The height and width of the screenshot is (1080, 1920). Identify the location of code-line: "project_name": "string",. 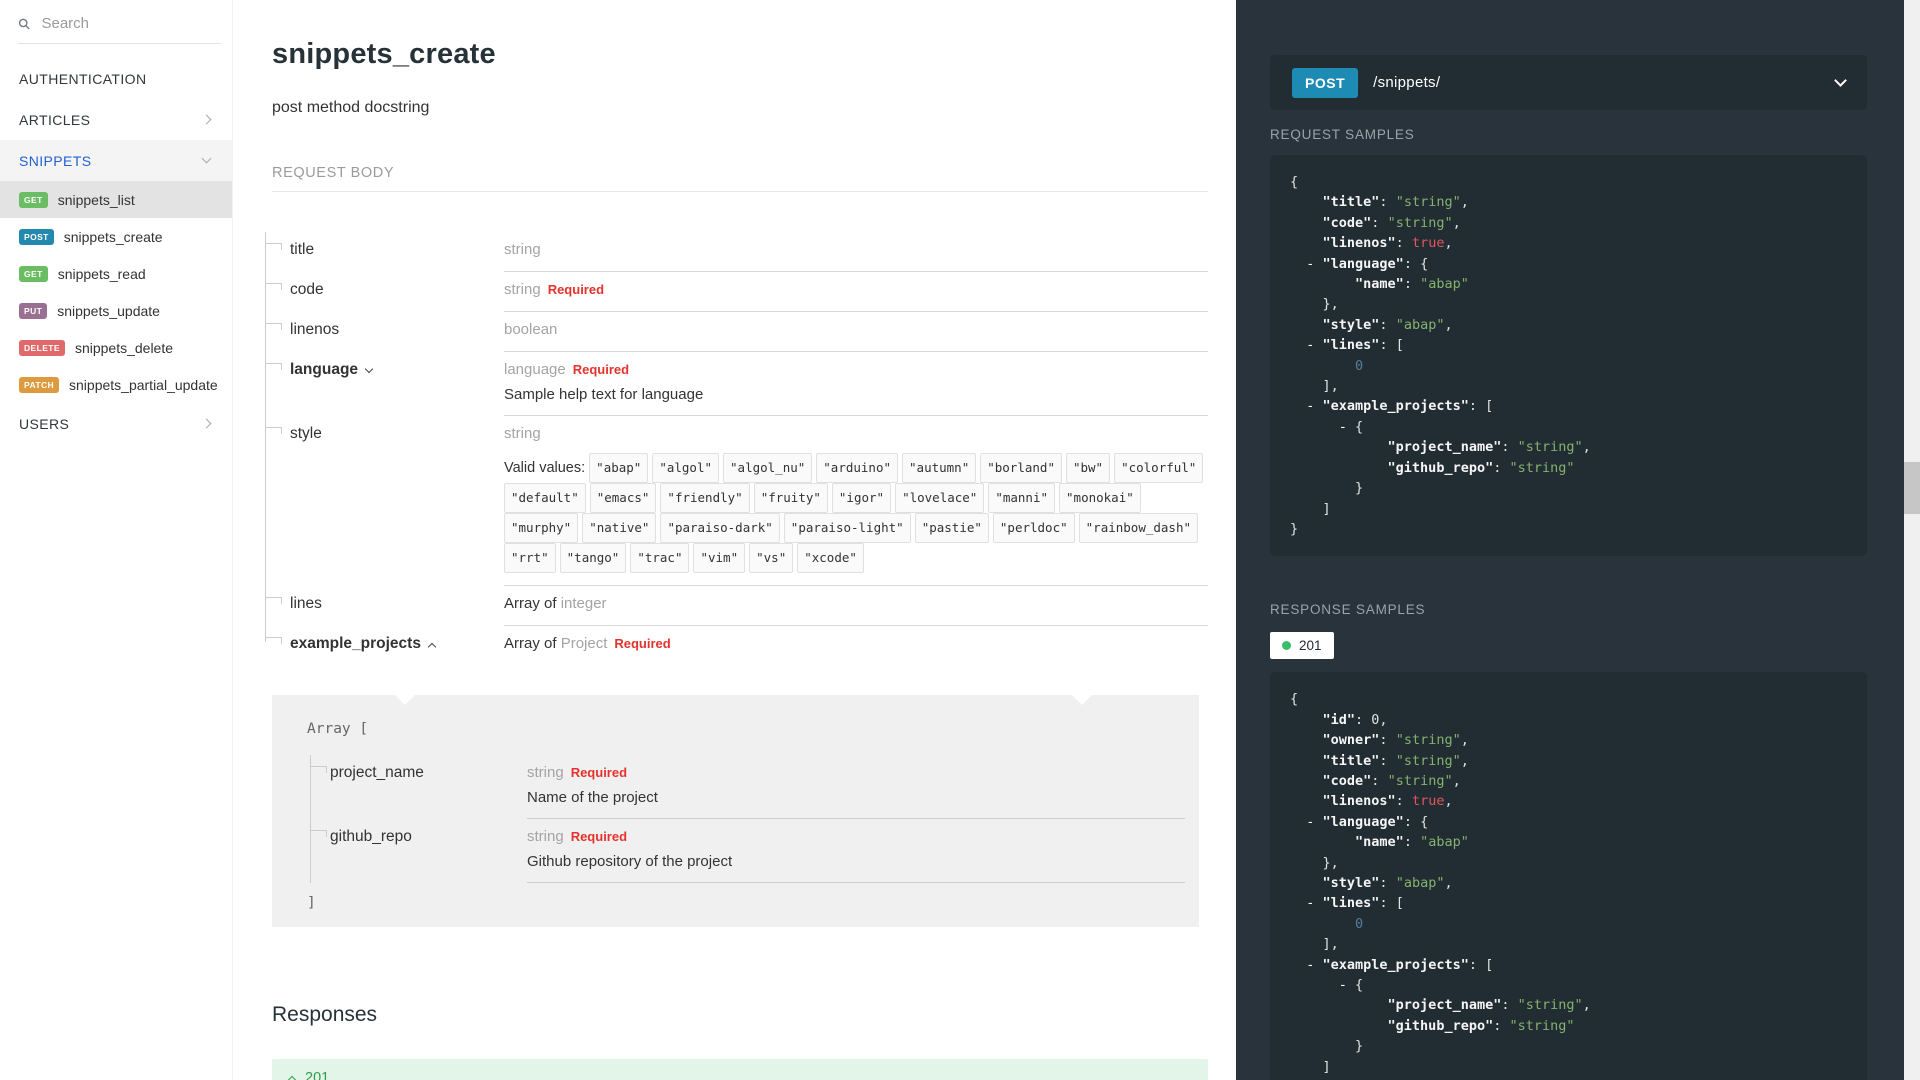
(1489, 447).